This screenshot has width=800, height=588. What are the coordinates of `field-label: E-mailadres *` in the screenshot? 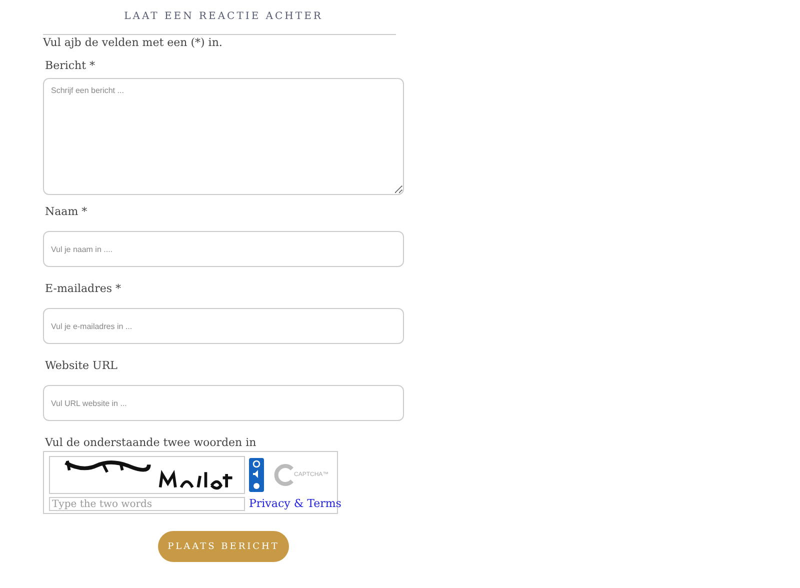 It's located at (83, 288).